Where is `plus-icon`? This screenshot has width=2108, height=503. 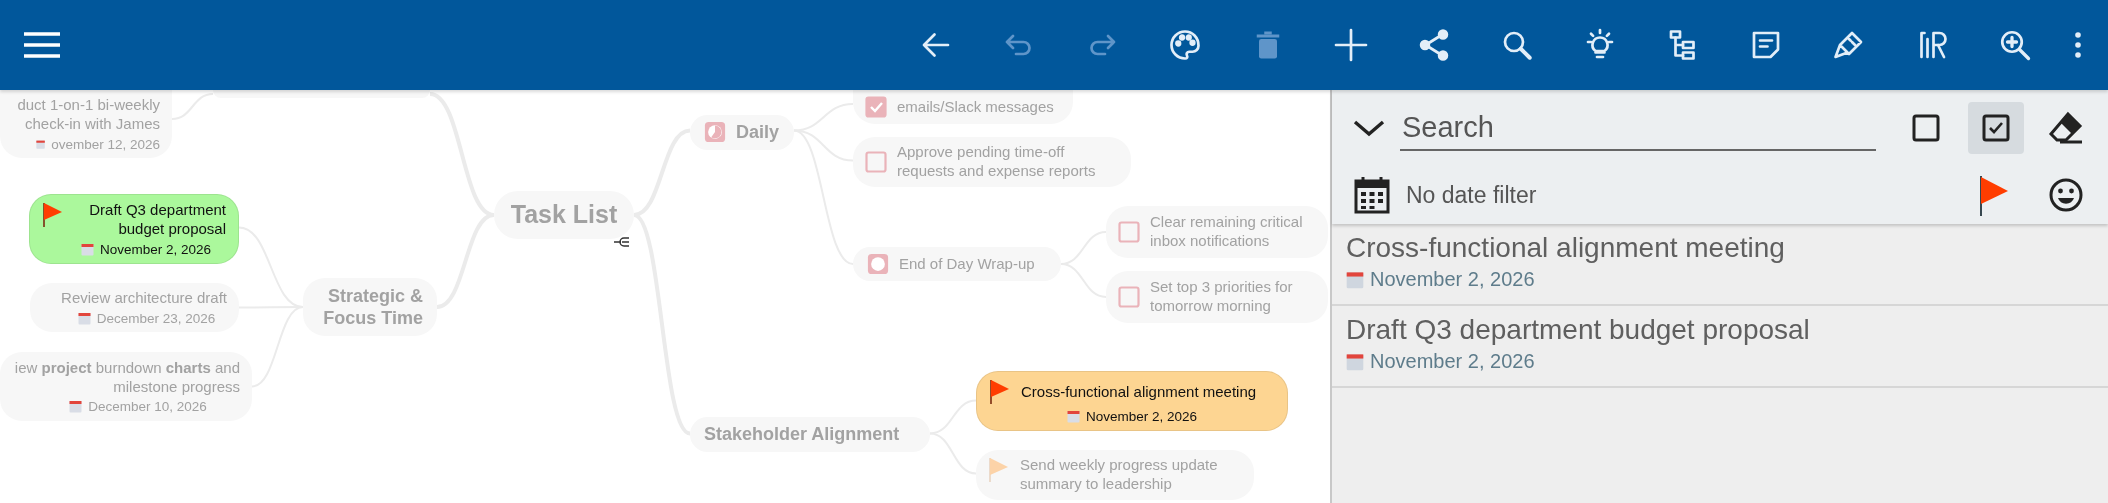
plus-icon is located at coordinates (1350, 45).